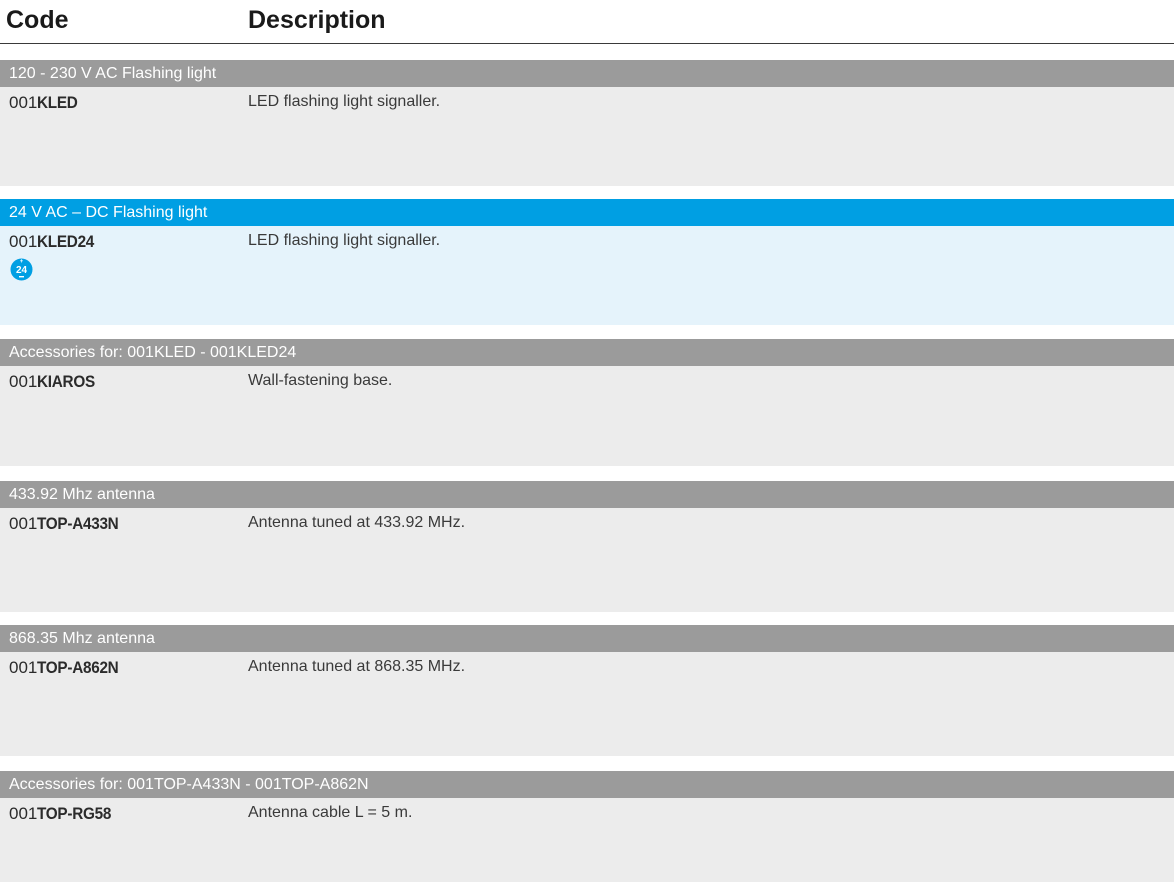 This screenshot has height=883, width=1174. What do you see at coordinates (357, 666) in the screenshot?
I see `product-description: Antenna tuned at 868.35 MHz.` at bounding box center [357, 666].